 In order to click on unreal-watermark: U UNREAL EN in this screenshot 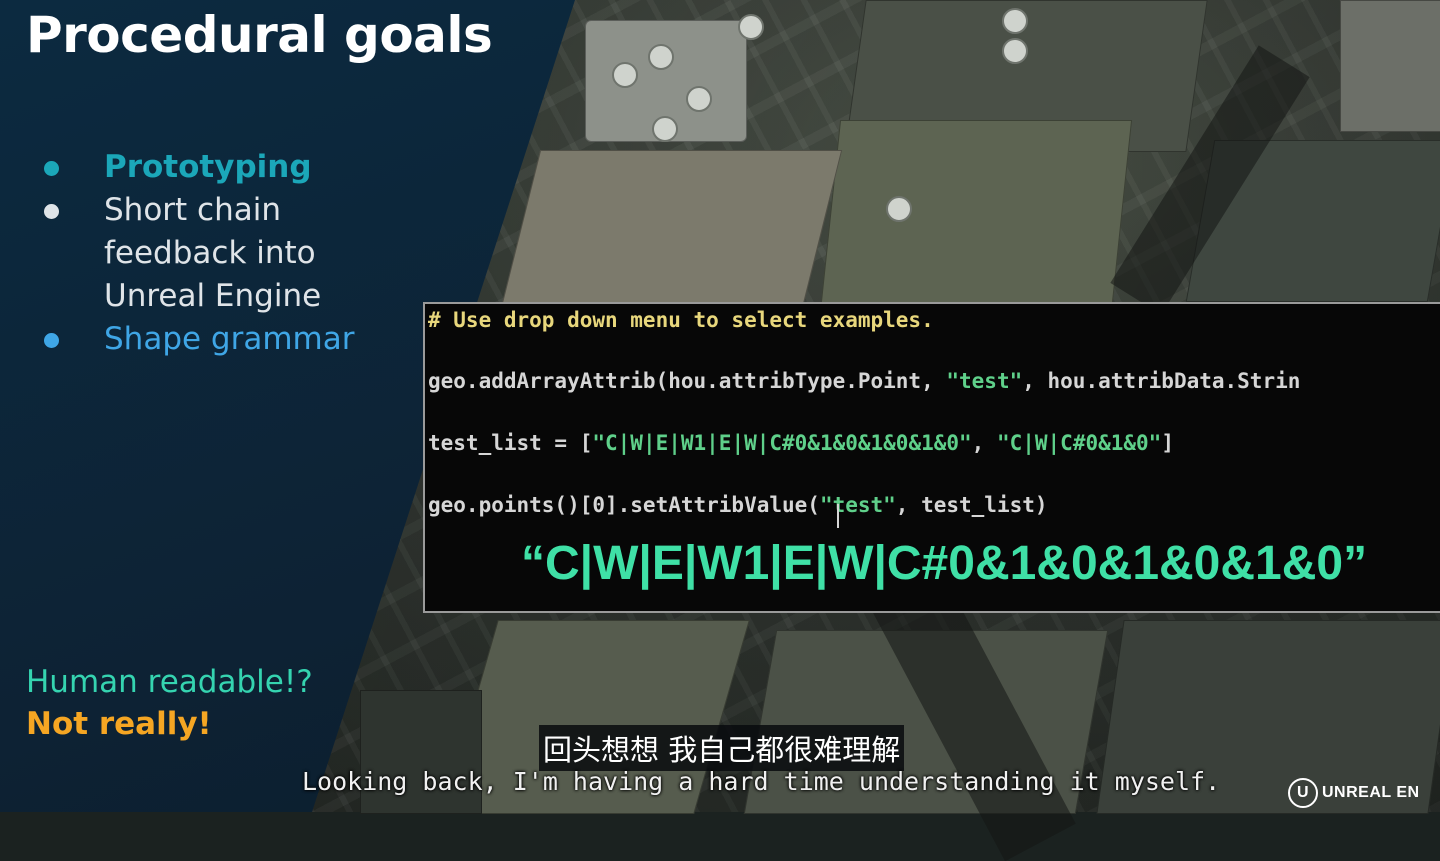, I will do `click(1354, 793)`.